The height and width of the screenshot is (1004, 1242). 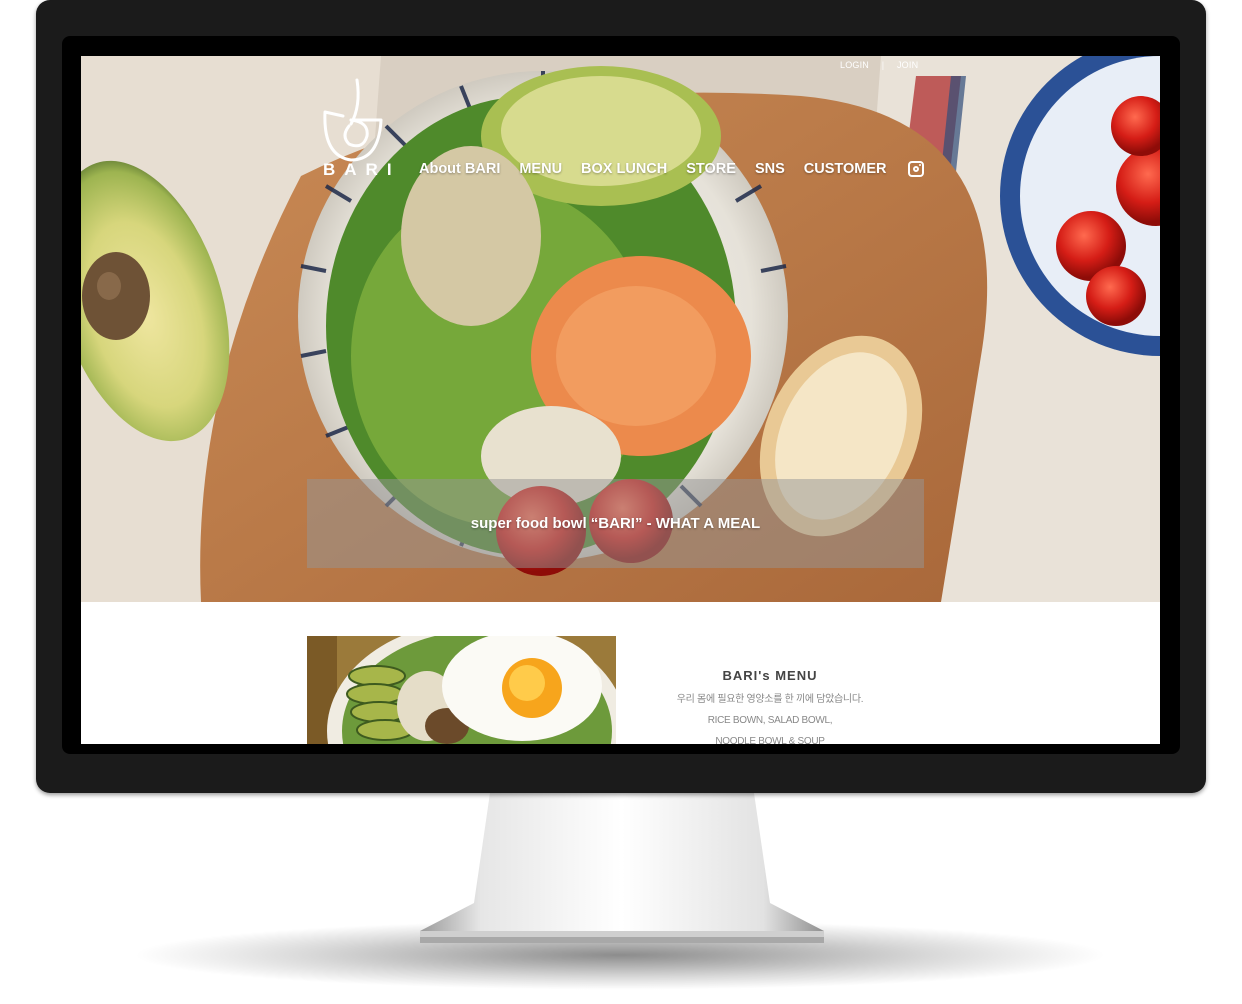 What do you see at coordinates (459, 169) in the screenshot?
I see `nav-about-bari: About BARI` at bounding box center [459, 169].